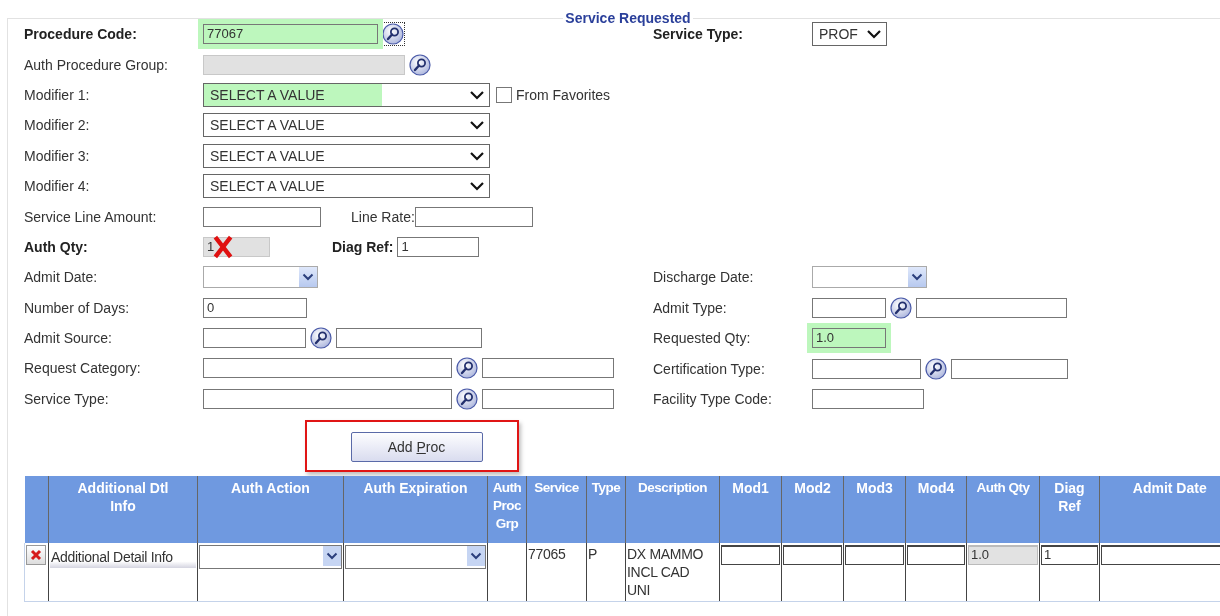 This screenshot has width=1220, height=616. What do you see at coordinates (416, 447) in the screenshot?
I see `add-proc-button: Add Proc` at bounding box center [416, 447].